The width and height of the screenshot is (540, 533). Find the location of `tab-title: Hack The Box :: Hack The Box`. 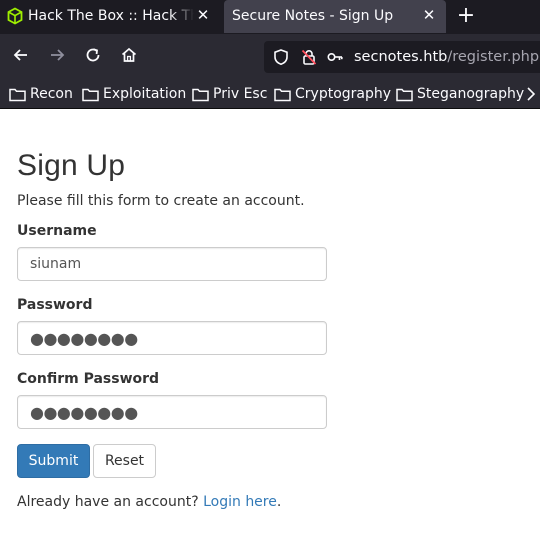

tab-title: Hack The Box :: Hack The Box is located at coordinates (111, 16).